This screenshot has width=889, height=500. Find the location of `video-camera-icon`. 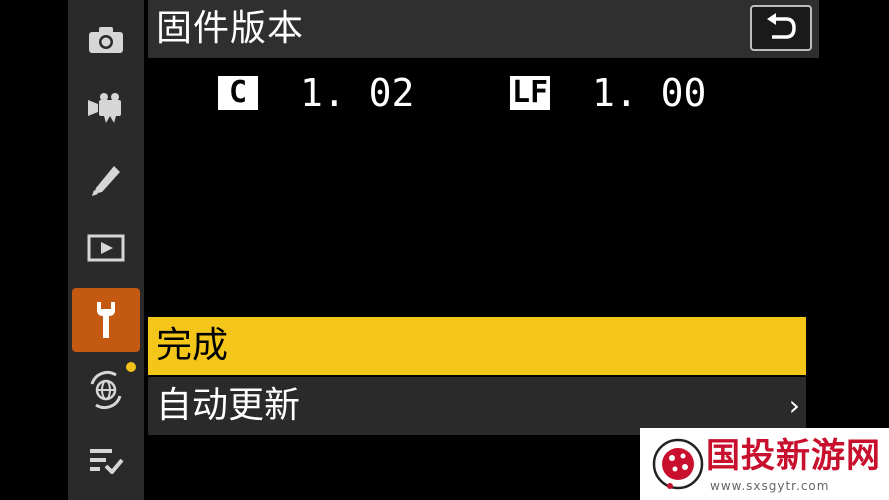

video-camera-icon is located at coordinates (104, 108).